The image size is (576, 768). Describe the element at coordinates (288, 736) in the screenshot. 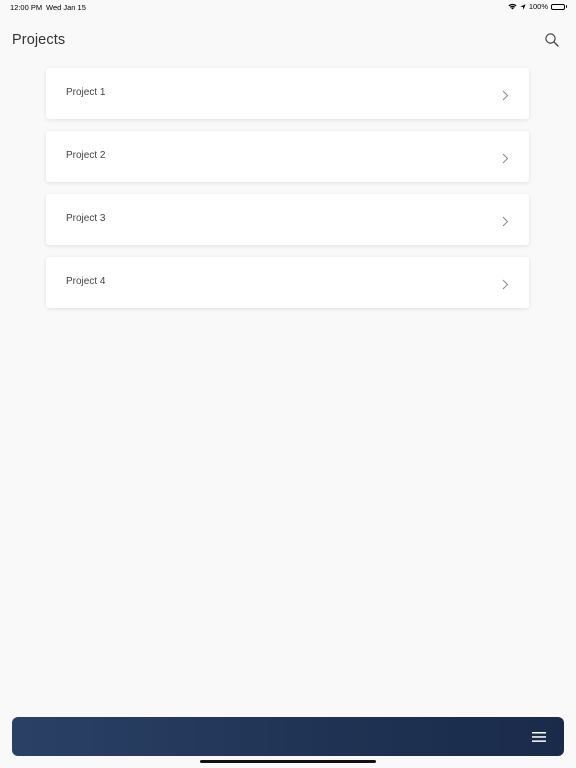

I see `bottom-bar` at that location.